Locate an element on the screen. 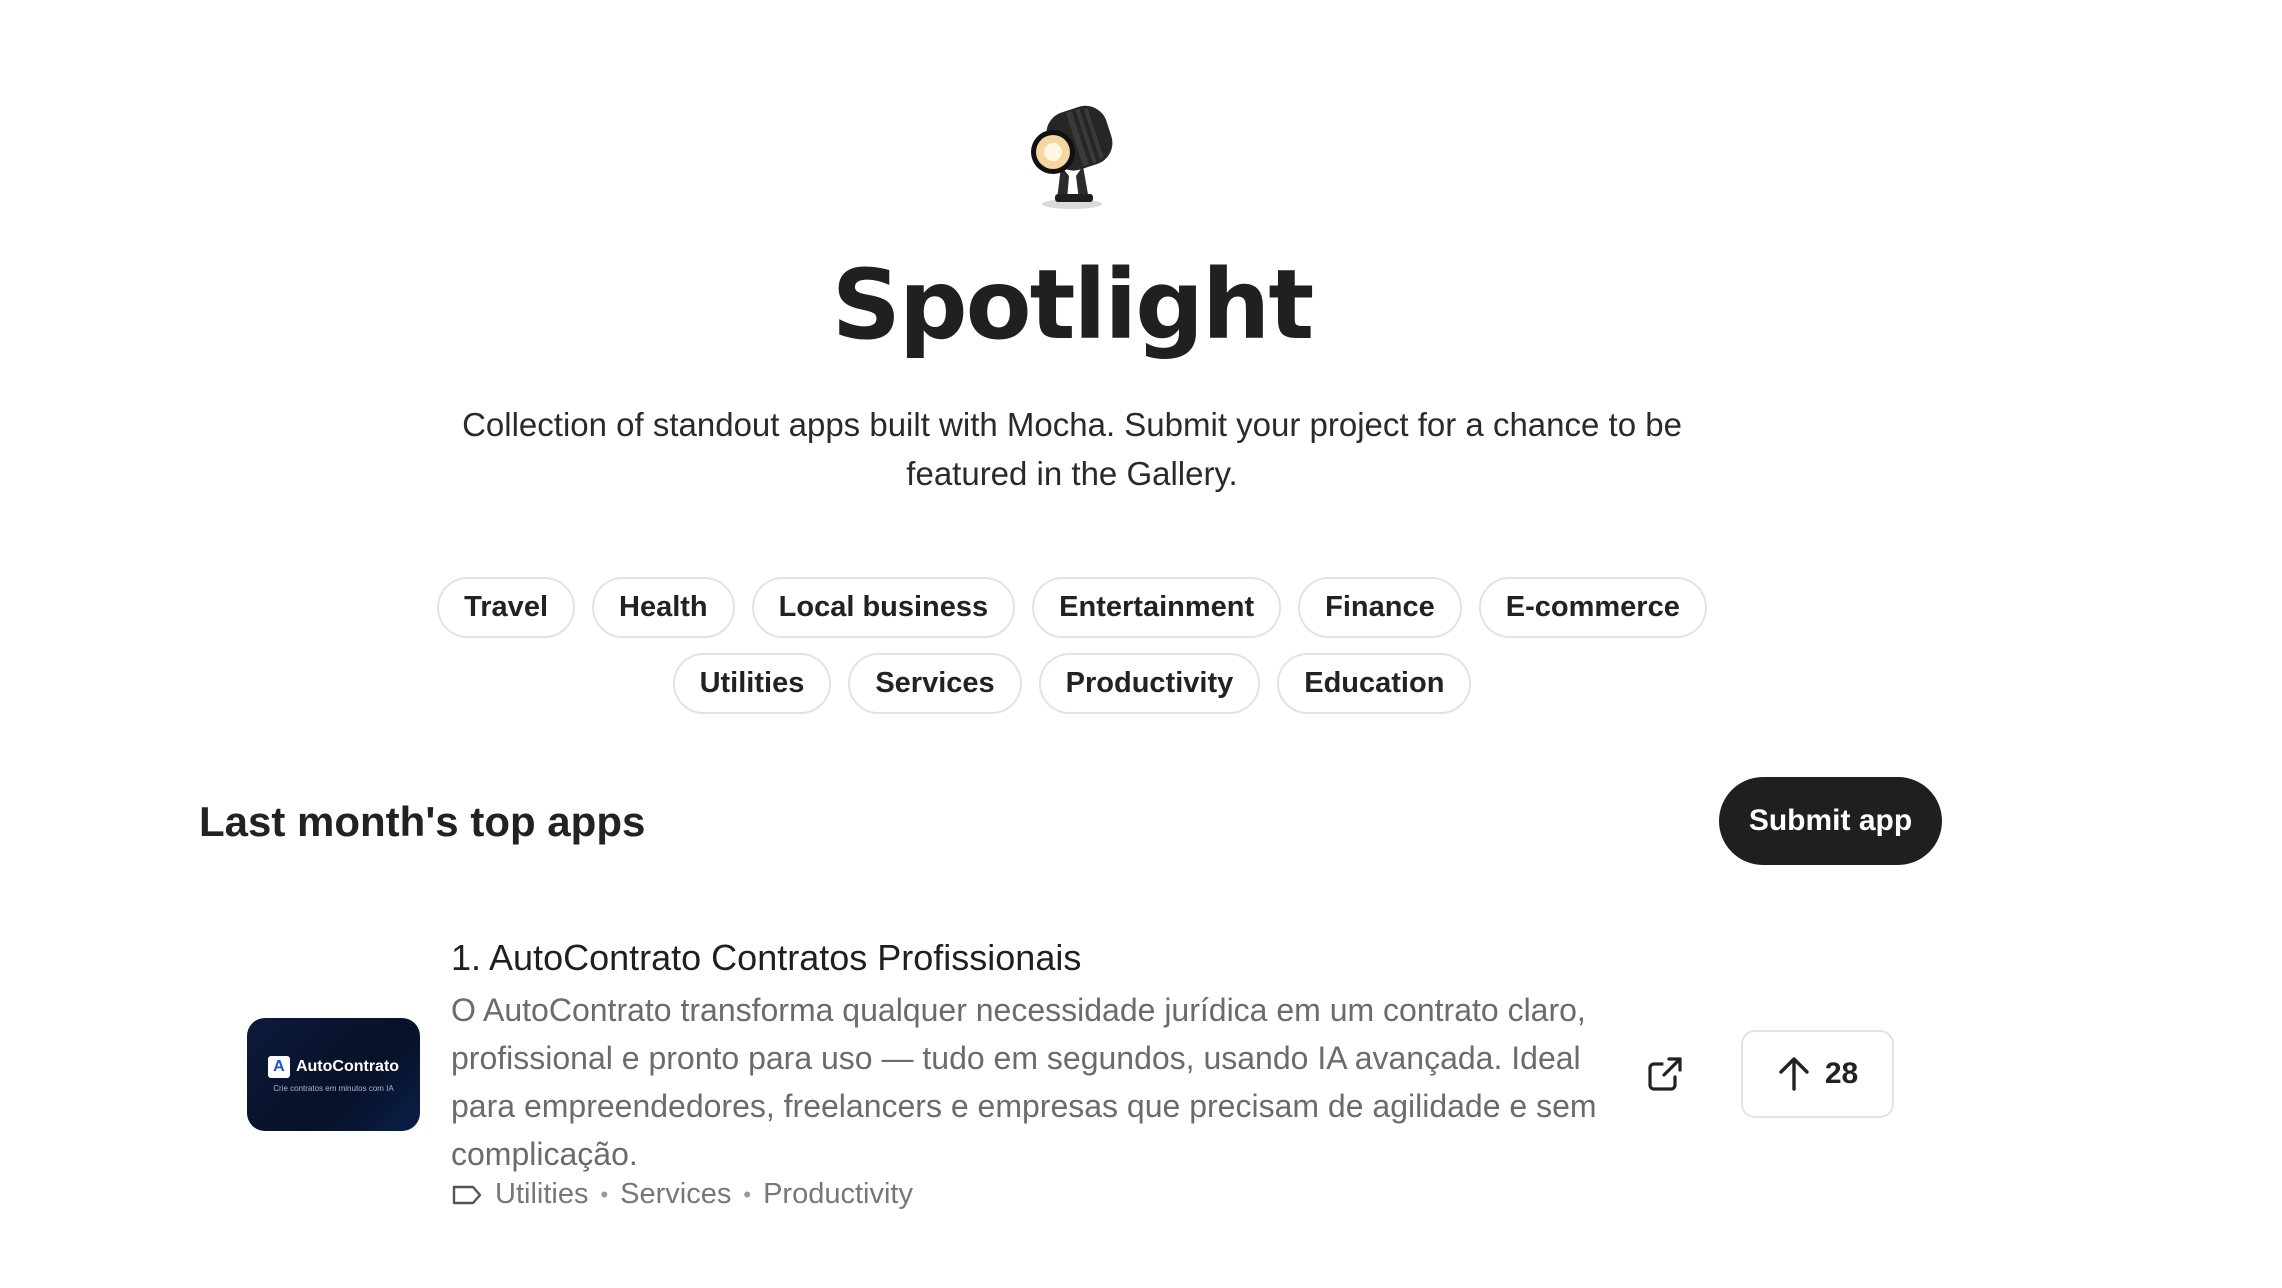 The height and width of the screenshot is (1288, 2282). external-link-icon is located at coordinates (1665, 1074).